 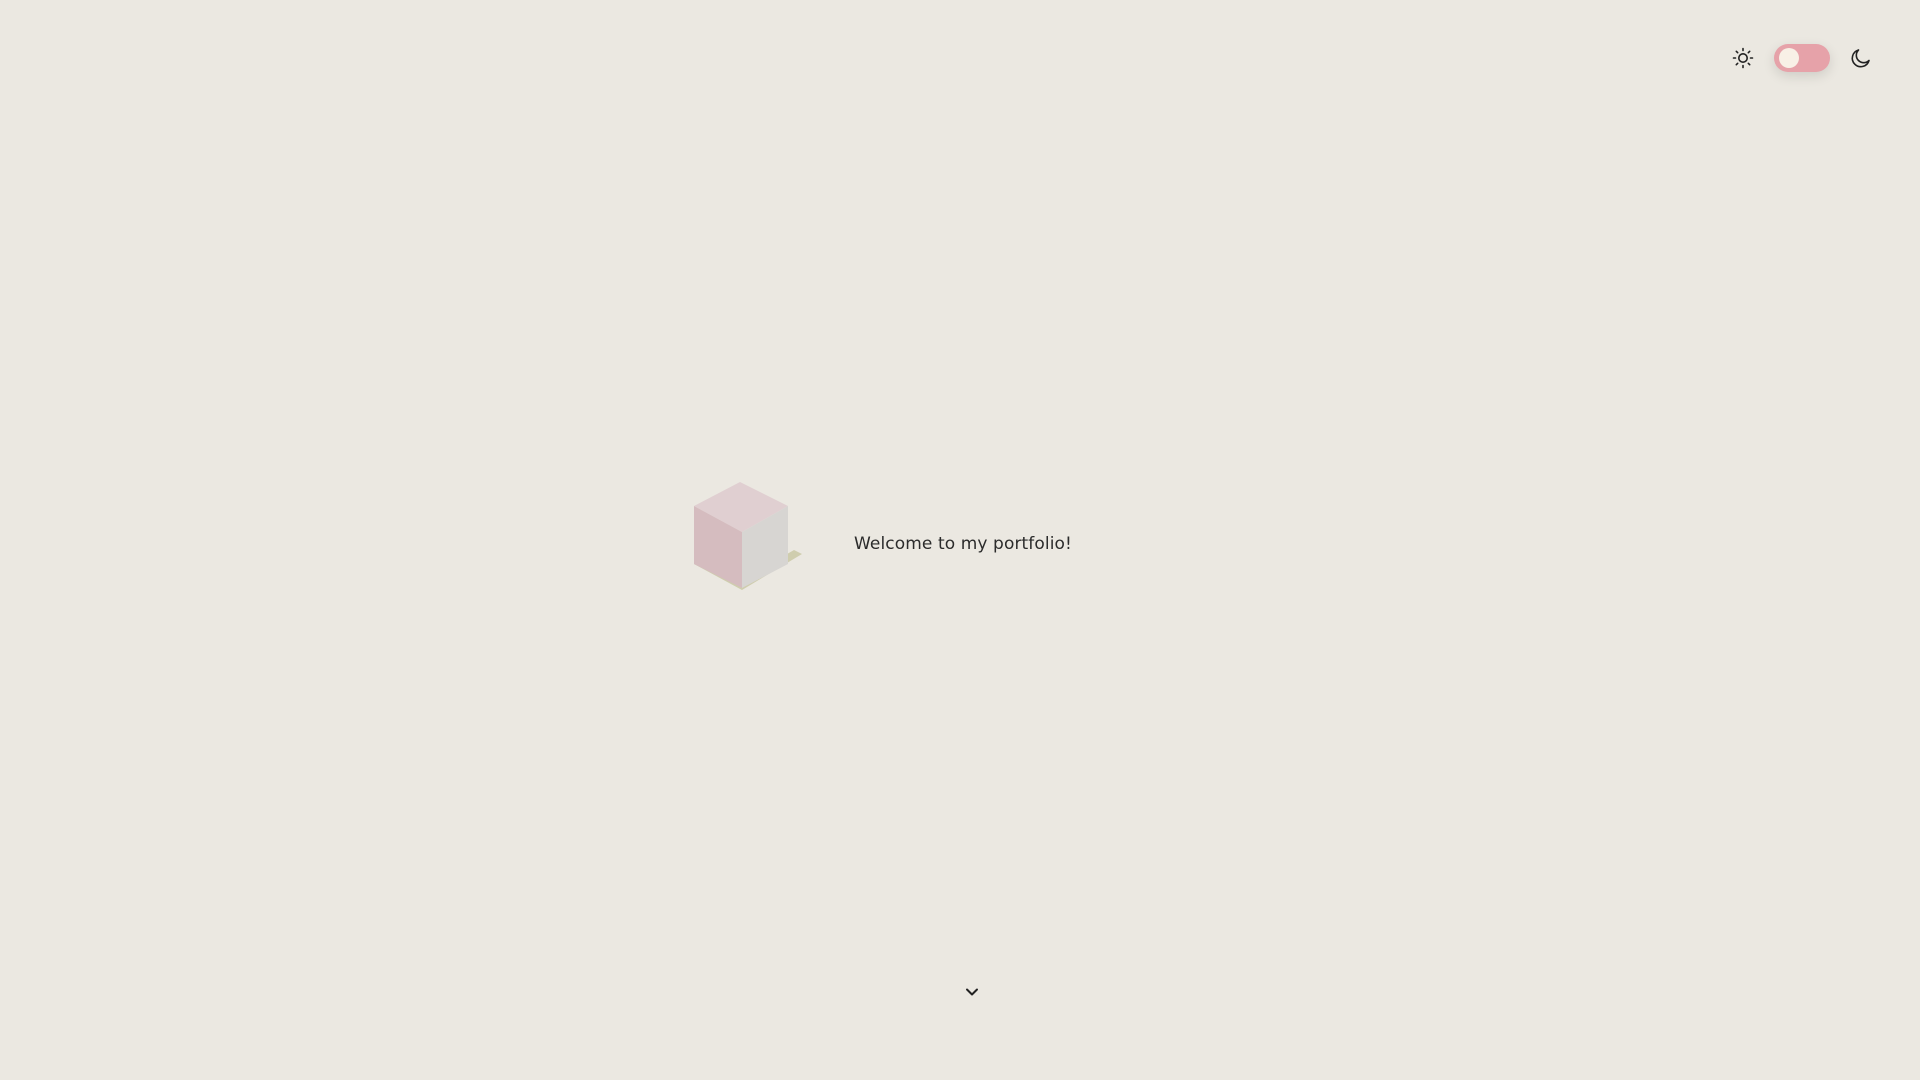 I want to click on scroll-down-button, so click(x=972, y=991).